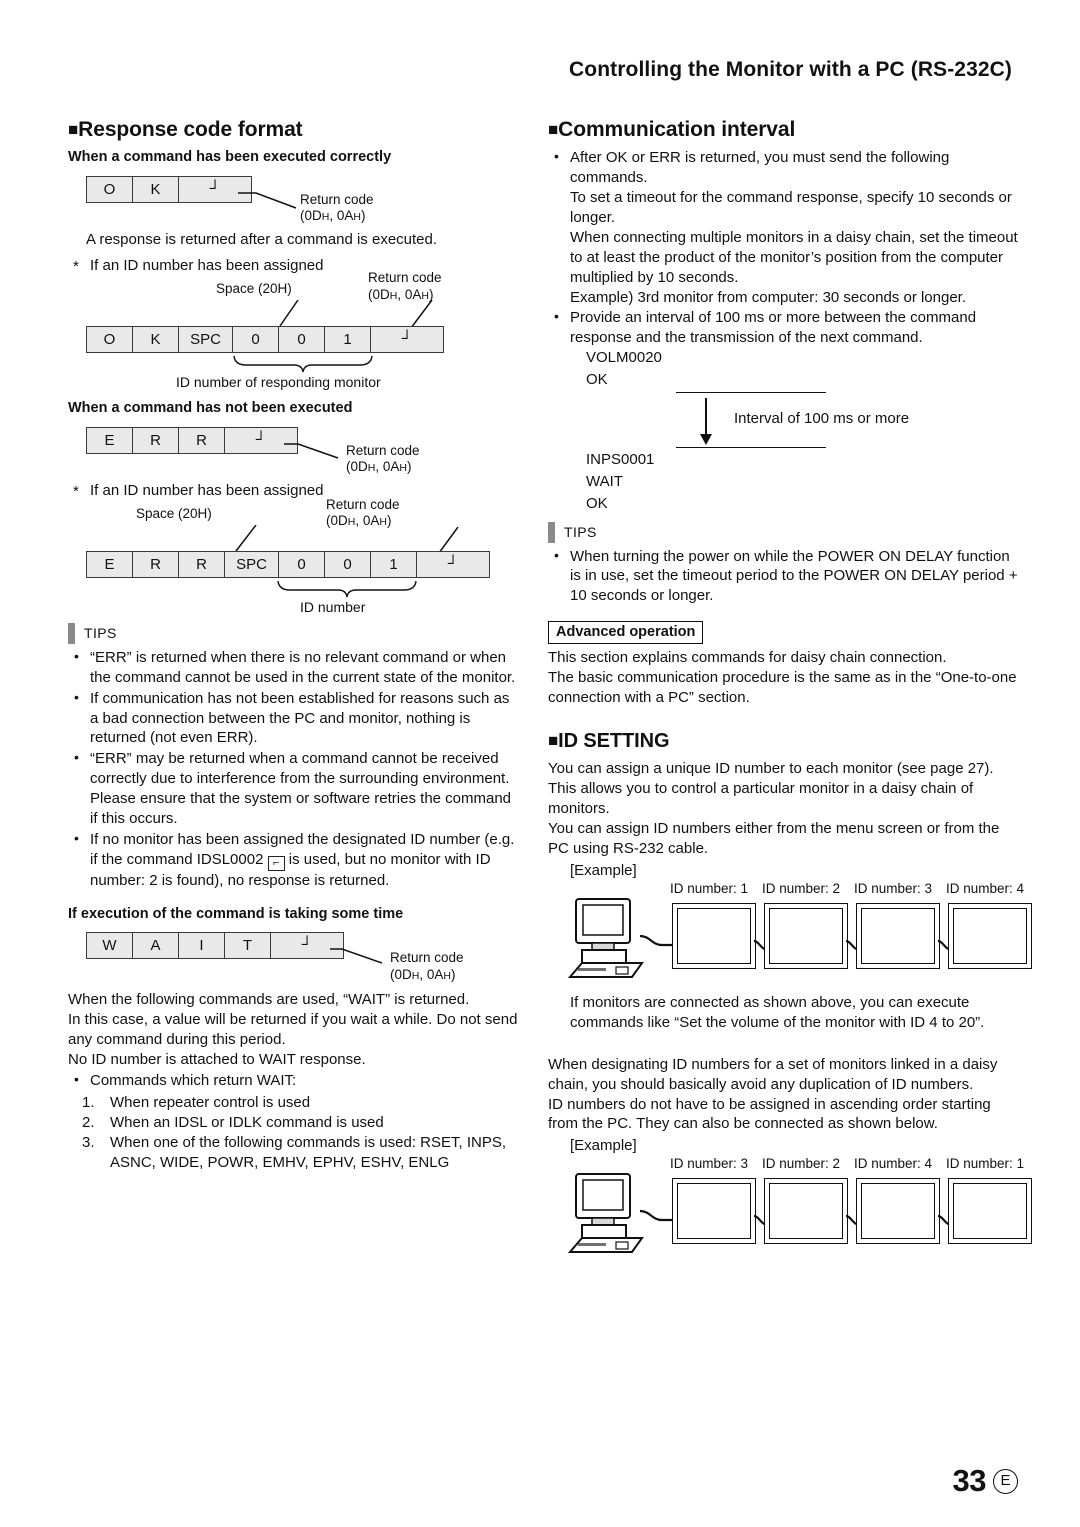  I want to click on star-note-1: If an ID number has been assigned, so click(294, 266).